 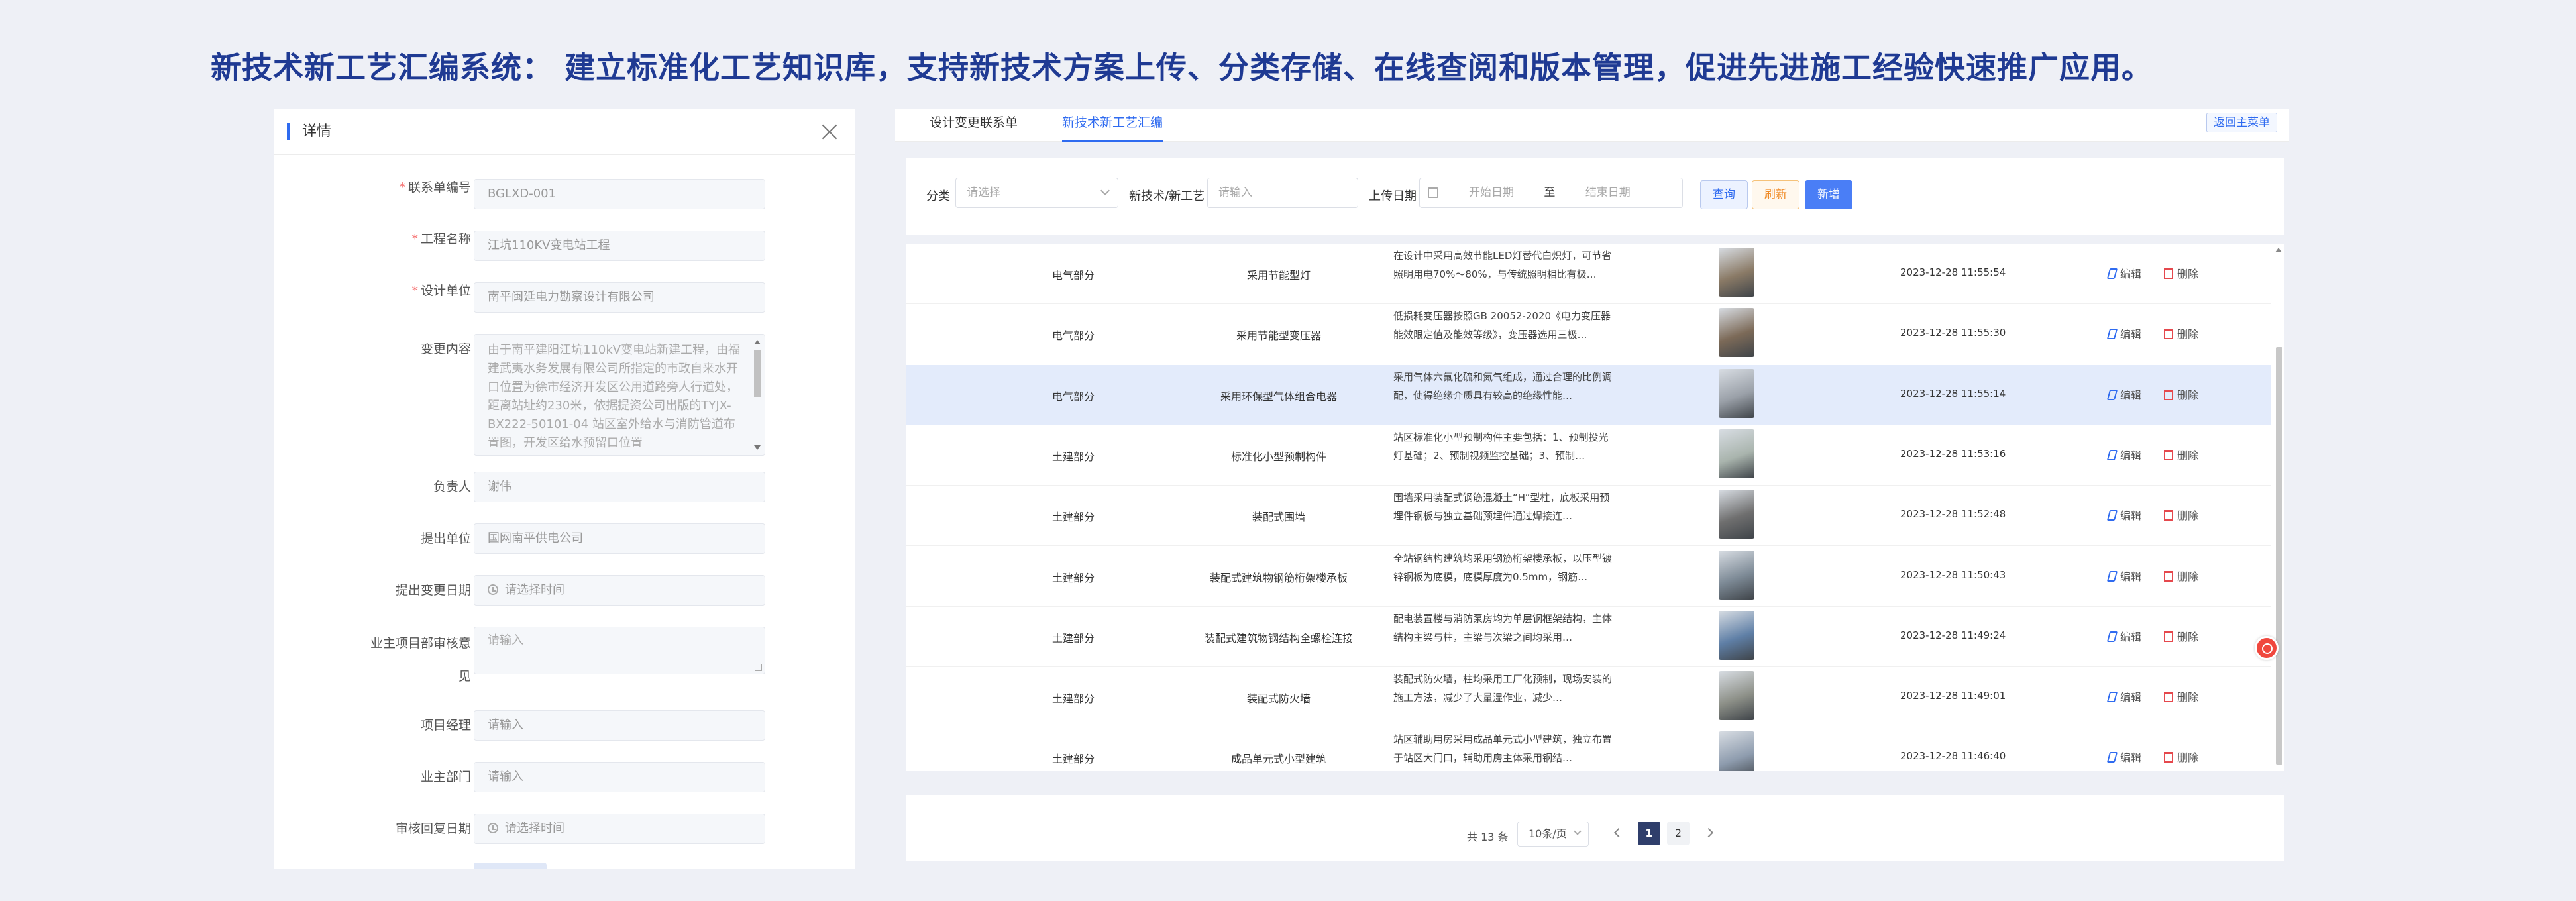 What do you see at coordinates (1828, 194) in the screenshot?
I see `add-button: 新增` at bounding box center [1828, 194].